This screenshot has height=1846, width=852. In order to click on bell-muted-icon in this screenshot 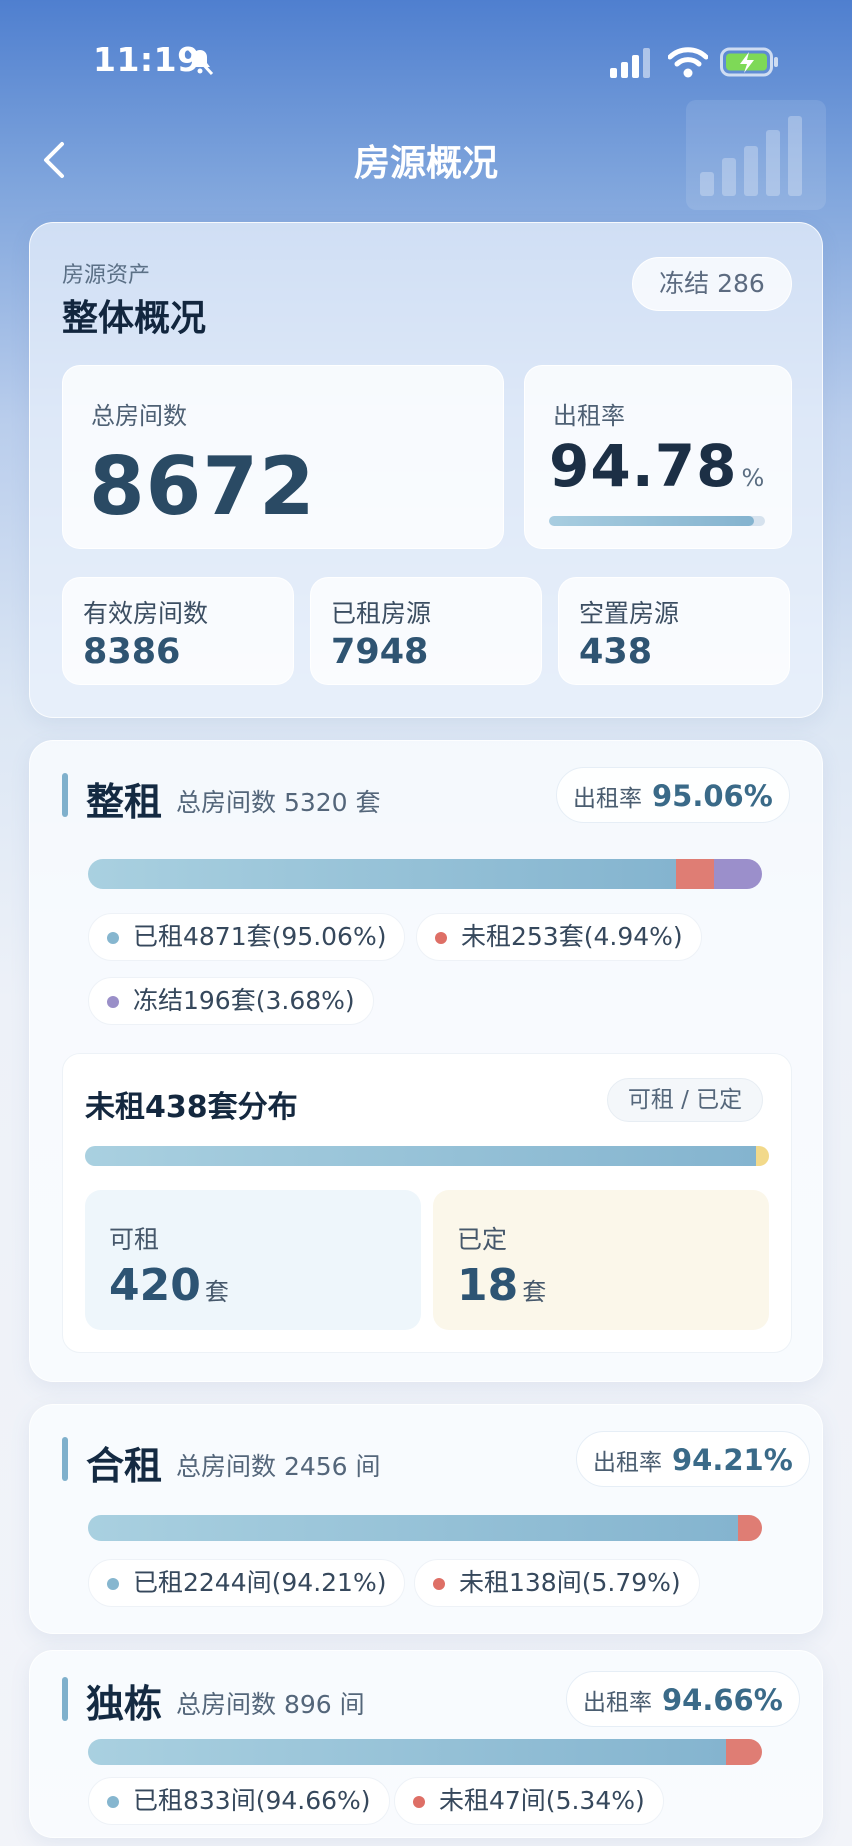, I will do `click(200, 61)`.